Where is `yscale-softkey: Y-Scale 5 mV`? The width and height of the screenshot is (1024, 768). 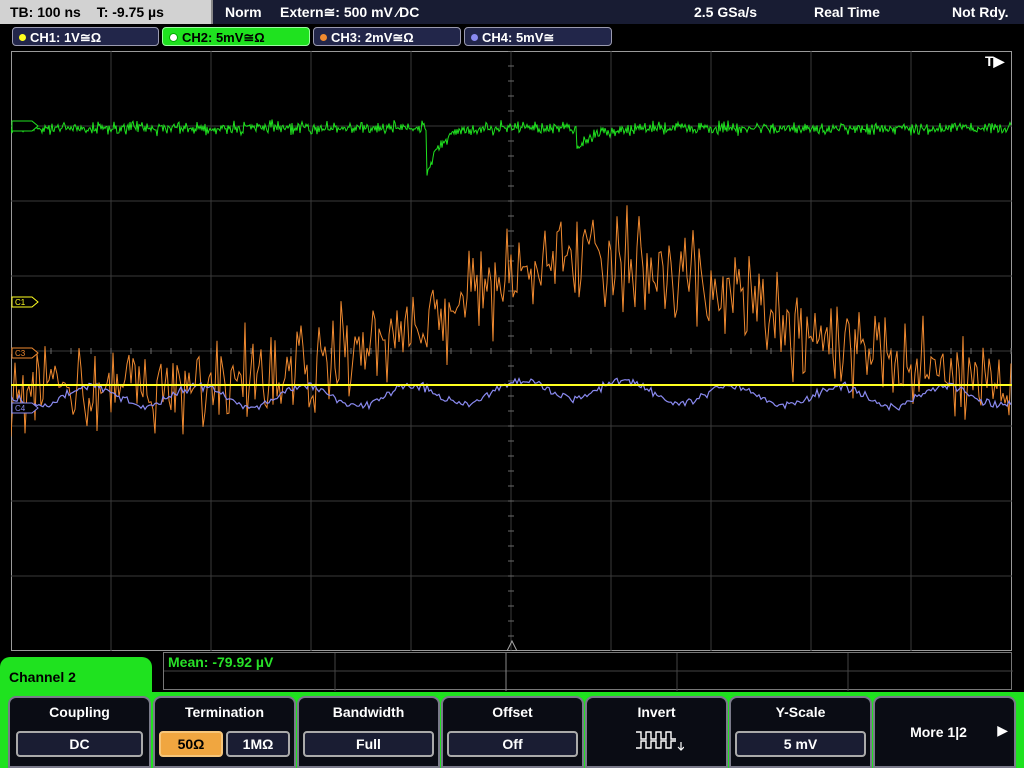
yscale-softkey: Y-Scale 5 mV is located at coordinates (800, 732).